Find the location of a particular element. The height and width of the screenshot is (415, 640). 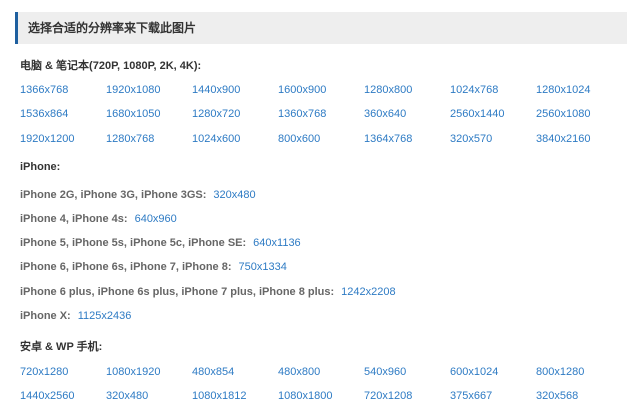

resolution-link: 1280x768 is located at coordinates (130, 139).